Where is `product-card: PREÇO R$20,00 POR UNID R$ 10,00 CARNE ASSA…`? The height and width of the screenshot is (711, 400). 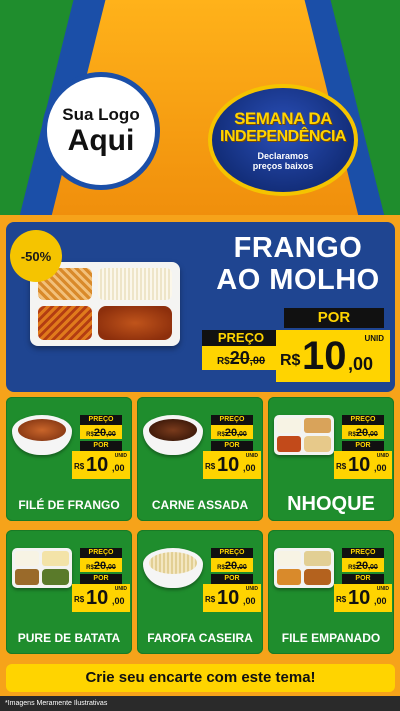 product-card: PREÇO R$20,00 POR UNID R$ 10,00 CARNE ASSA… is located at coordinates (200, 459).